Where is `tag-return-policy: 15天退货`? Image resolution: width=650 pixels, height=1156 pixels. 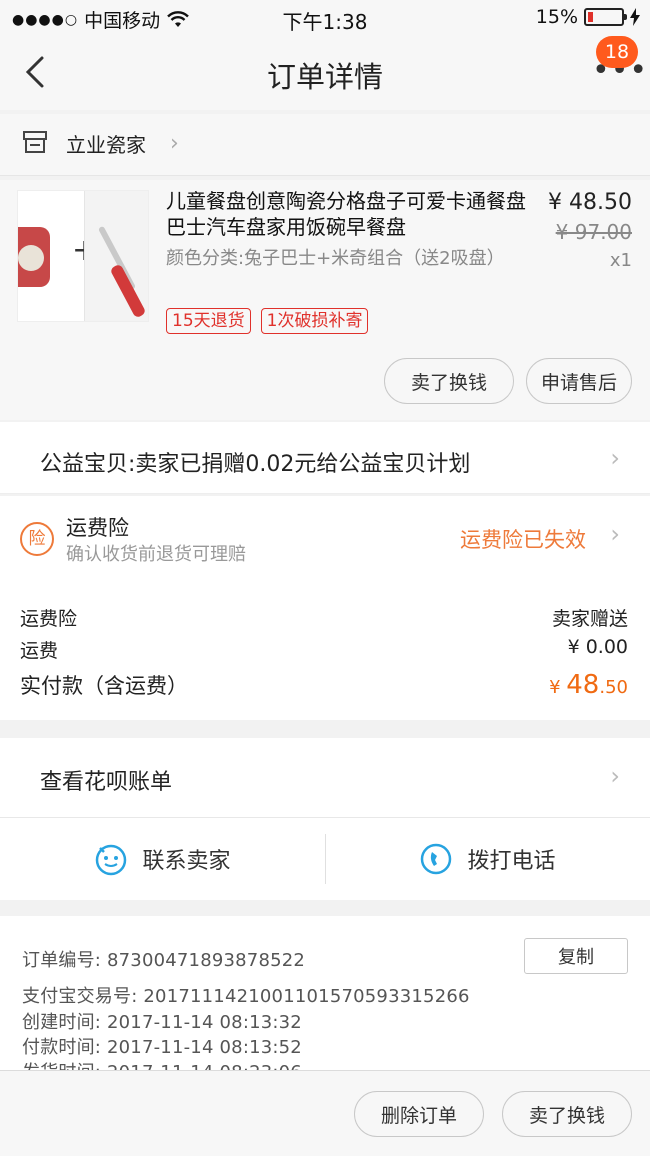 tag-return-policy: 15天退货 is located at coordinates (208, 321).